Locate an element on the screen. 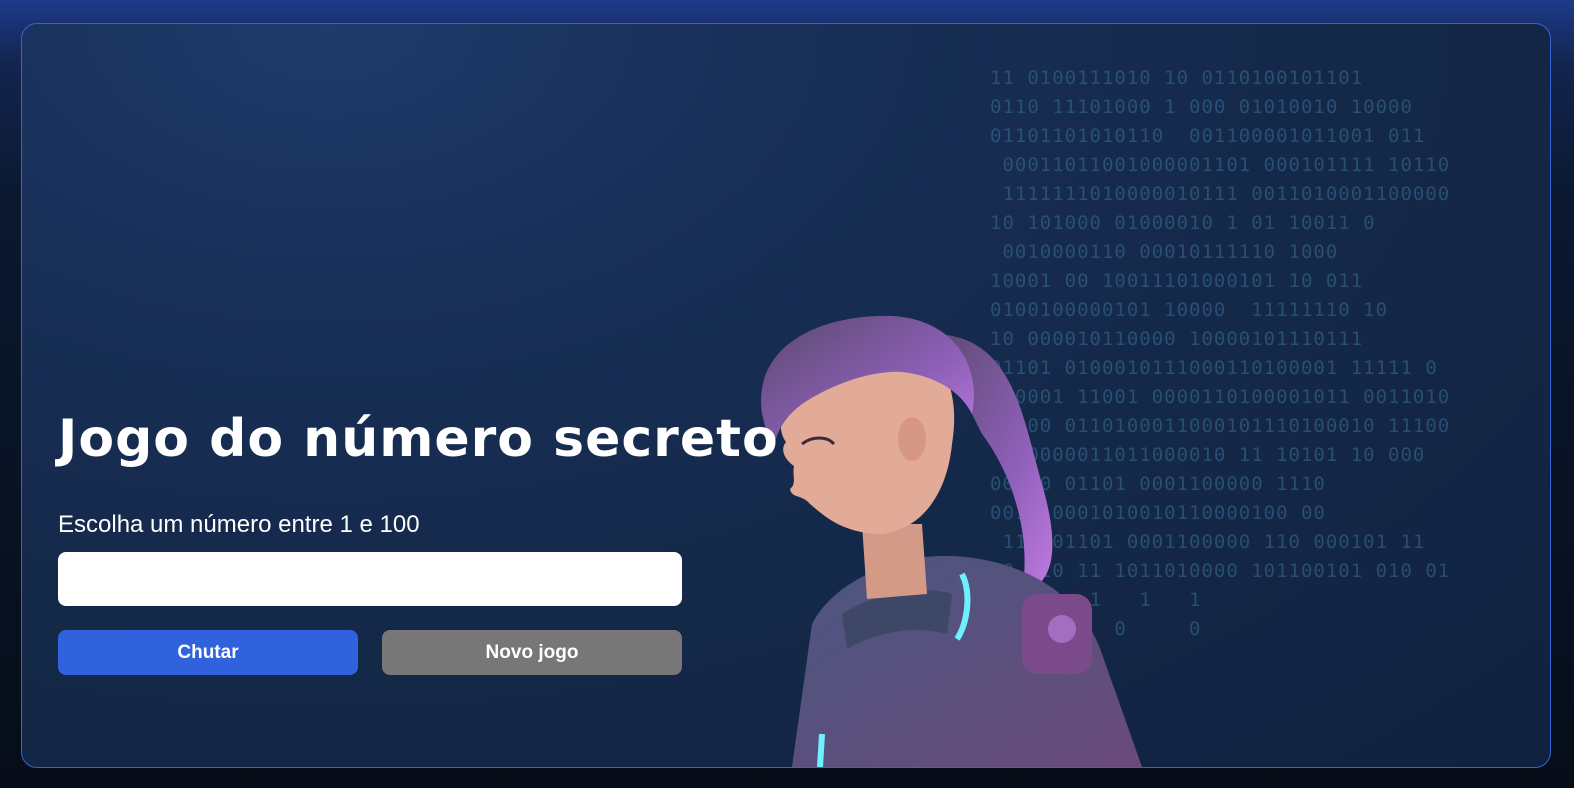 The height and width of the screenshot is (788, 1574). page-title: Jogo do número secreto is located at coordinates (418, 439).